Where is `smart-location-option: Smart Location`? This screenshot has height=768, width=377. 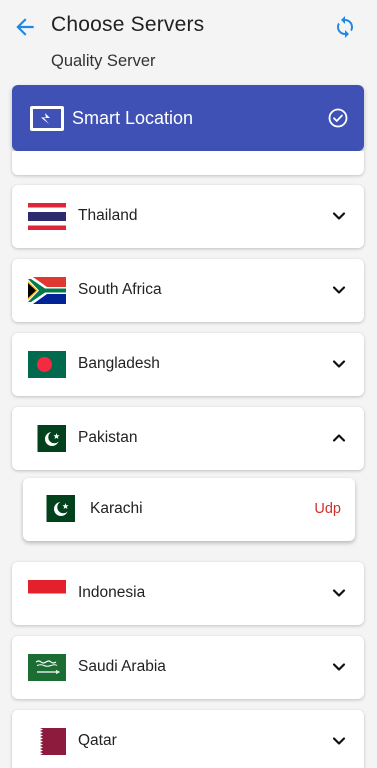
smart-location-option: Smart Location is located at coordinates (188, 118).